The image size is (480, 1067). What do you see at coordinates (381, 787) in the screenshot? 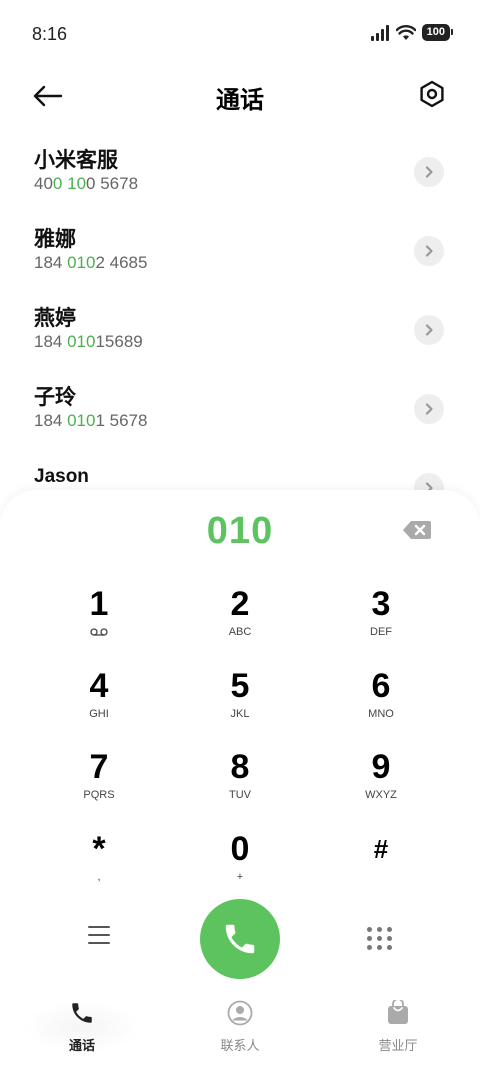
I see `key-9: 9 WXYZ` at bounding box center [381, 787].